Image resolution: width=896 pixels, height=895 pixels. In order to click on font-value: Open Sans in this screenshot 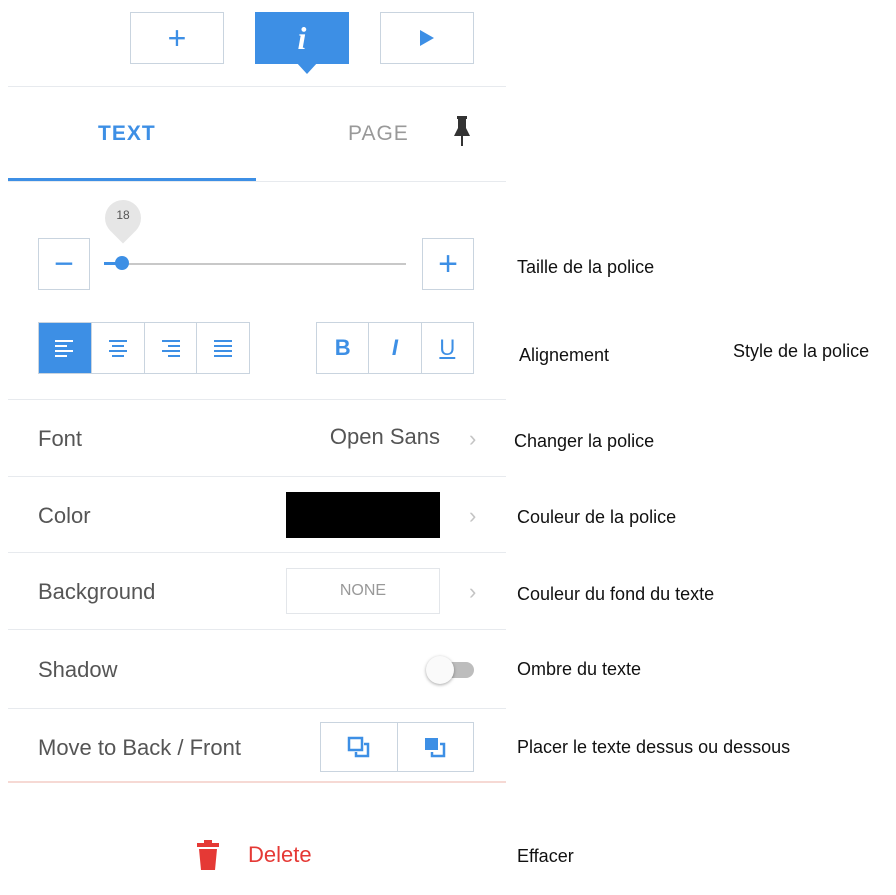, I will do `click(384, 436)`.